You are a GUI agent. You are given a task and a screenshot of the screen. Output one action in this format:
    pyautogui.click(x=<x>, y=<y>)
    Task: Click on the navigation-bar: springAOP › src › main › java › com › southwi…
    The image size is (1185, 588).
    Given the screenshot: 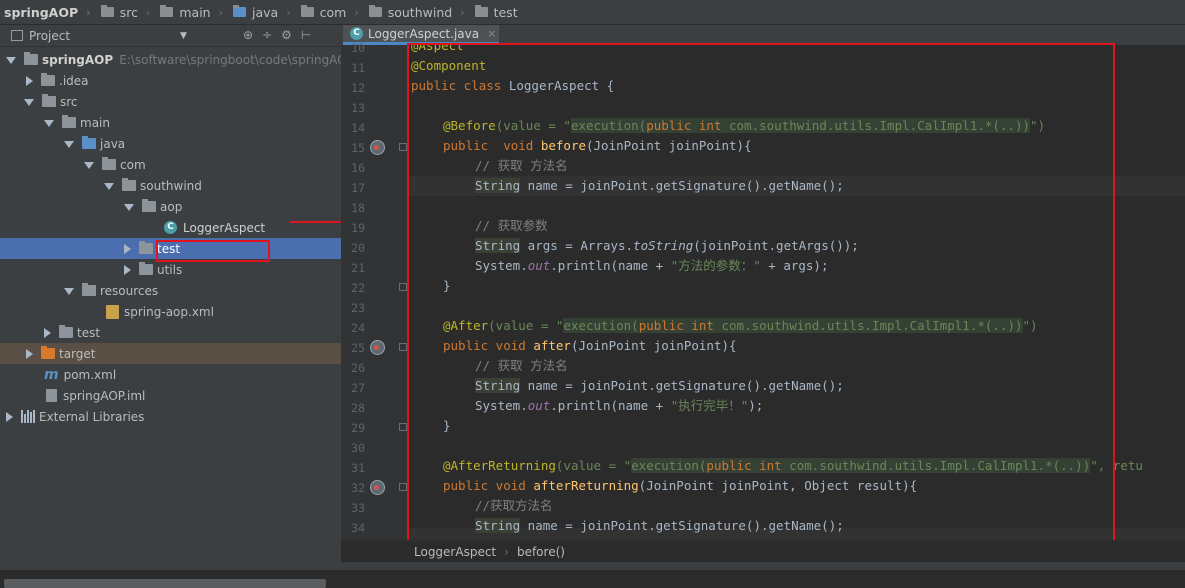 What is the action you would take?
    pyautogui.click(x=592, y=12)
    